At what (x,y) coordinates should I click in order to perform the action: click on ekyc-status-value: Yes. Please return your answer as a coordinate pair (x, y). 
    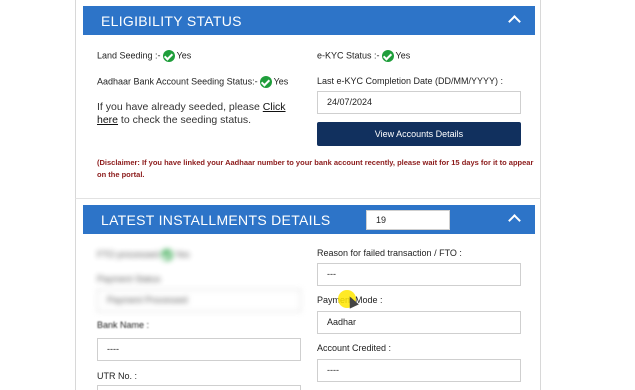
    Looking at the image, I should click on (403, 55).